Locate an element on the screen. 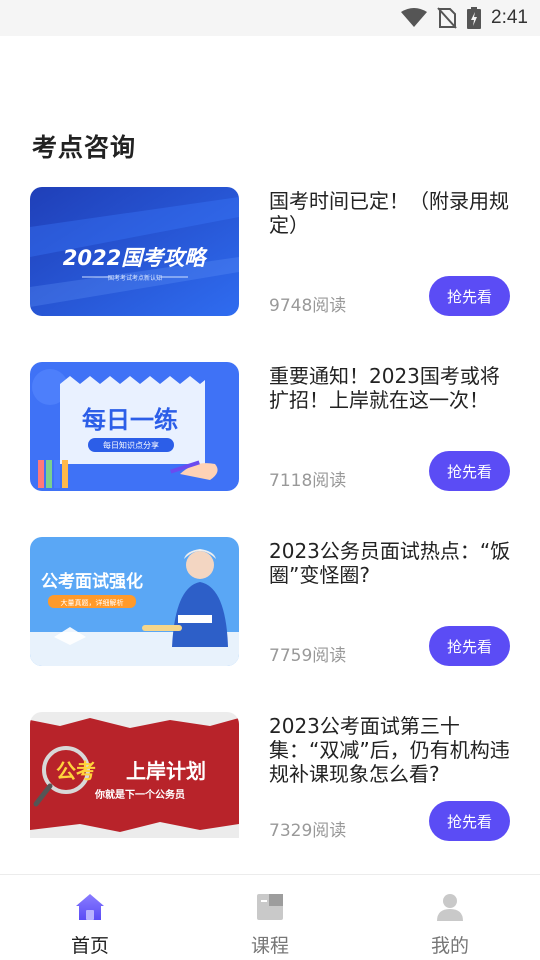  course-icon is located at coordinates (270, 907).